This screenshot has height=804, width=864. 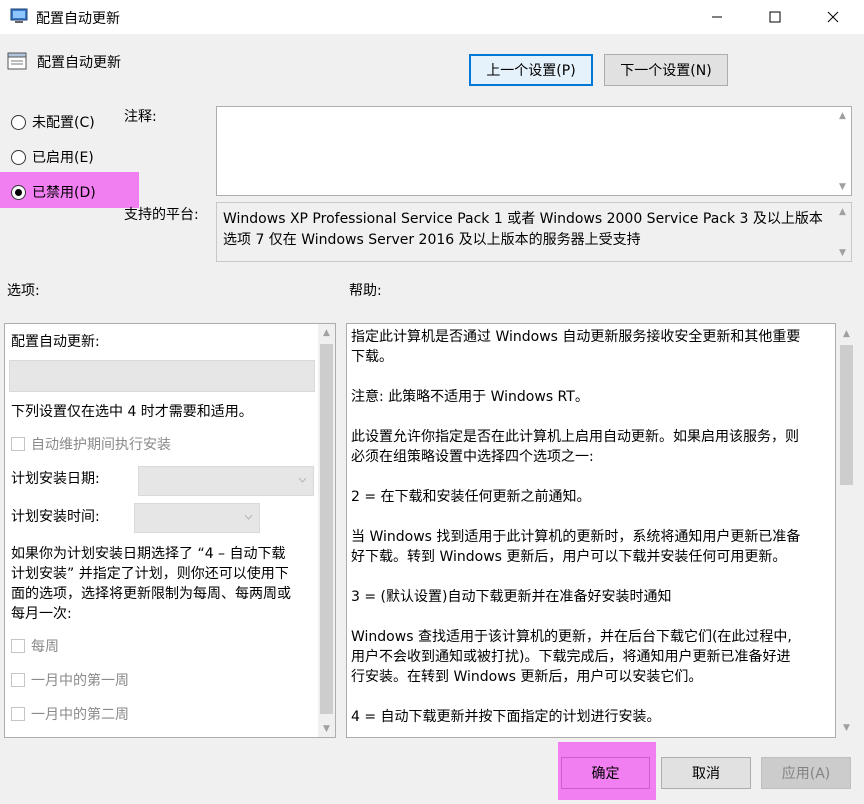 I want to click on help-paragraph: 3 = (默认设置)自动下载更新并在准备好安装时通知, so click(x=591, y=597).